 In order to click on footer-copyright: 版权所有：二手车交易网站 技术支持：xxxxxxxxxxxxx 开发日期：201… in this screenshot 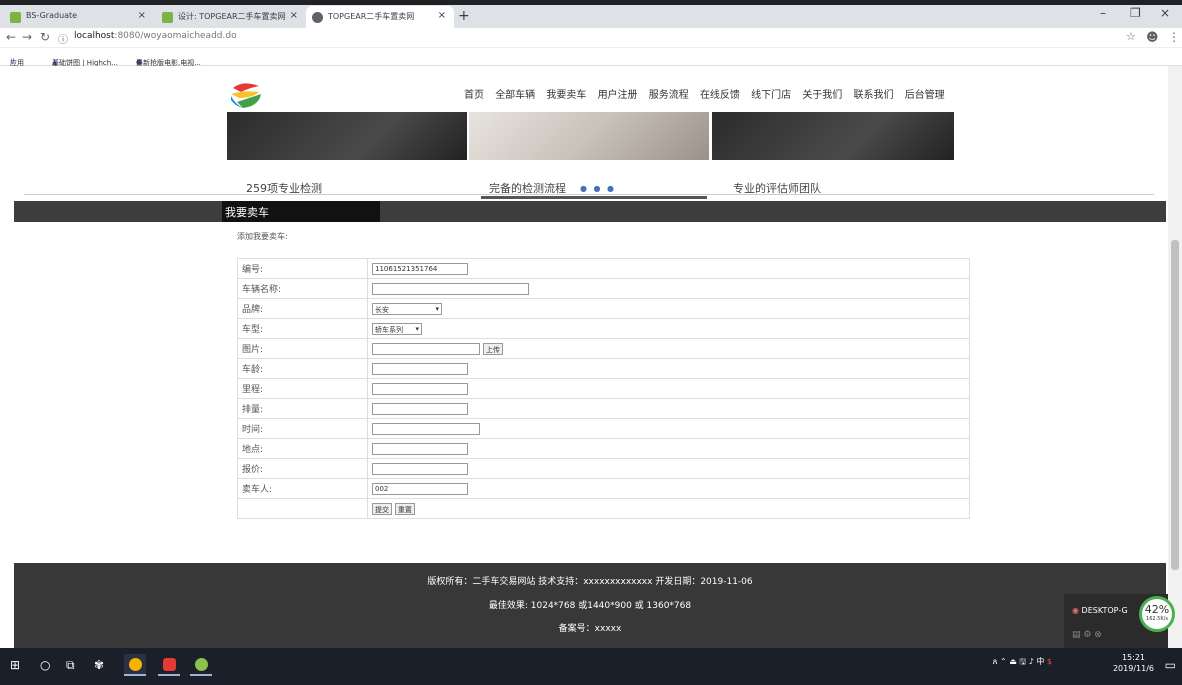, I will do `click(590, 582)`.